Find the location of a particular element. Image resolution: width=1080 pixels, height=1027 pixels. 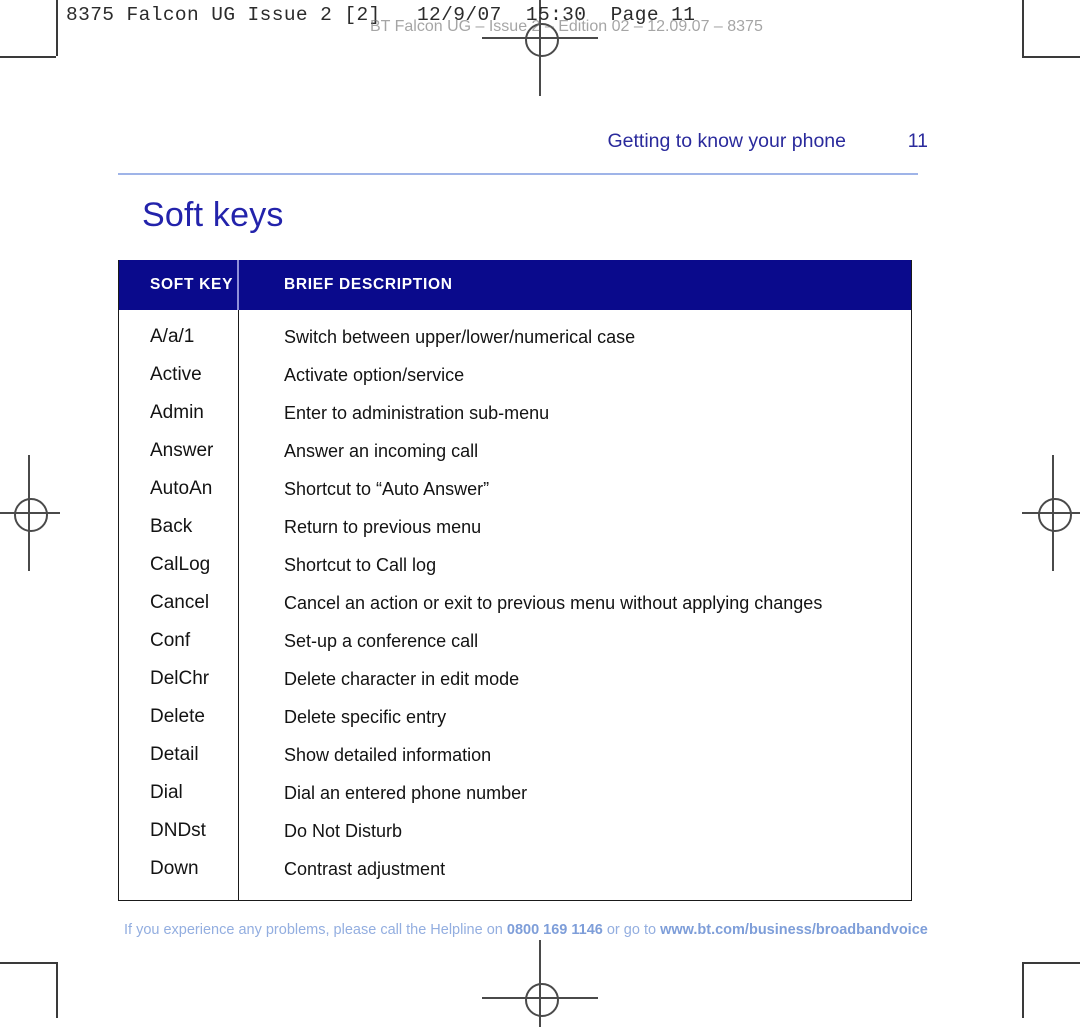

crop-mark-bottom-left is located at coordinates (29, 988).